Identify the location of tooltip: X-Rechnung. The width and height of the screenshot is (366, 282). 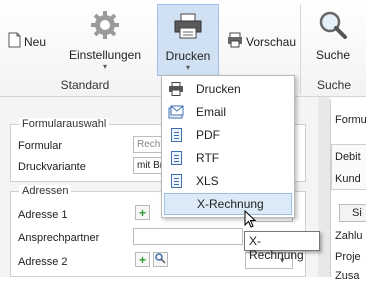
(282, 246).